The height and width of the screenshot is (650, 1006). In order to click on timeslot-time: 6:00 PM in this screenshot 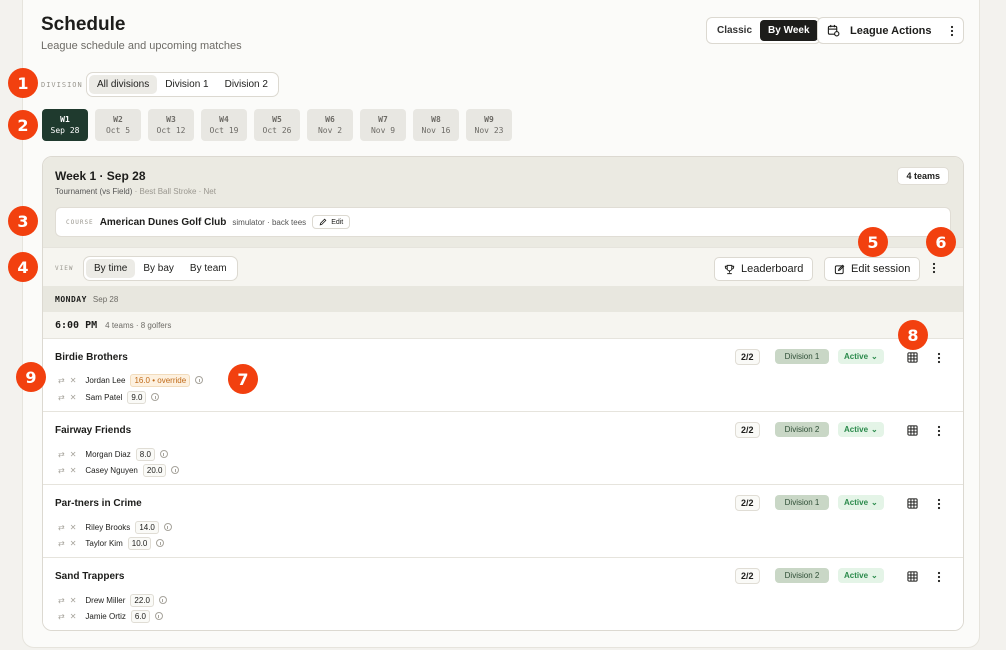, I will do `click(76, 325)`.